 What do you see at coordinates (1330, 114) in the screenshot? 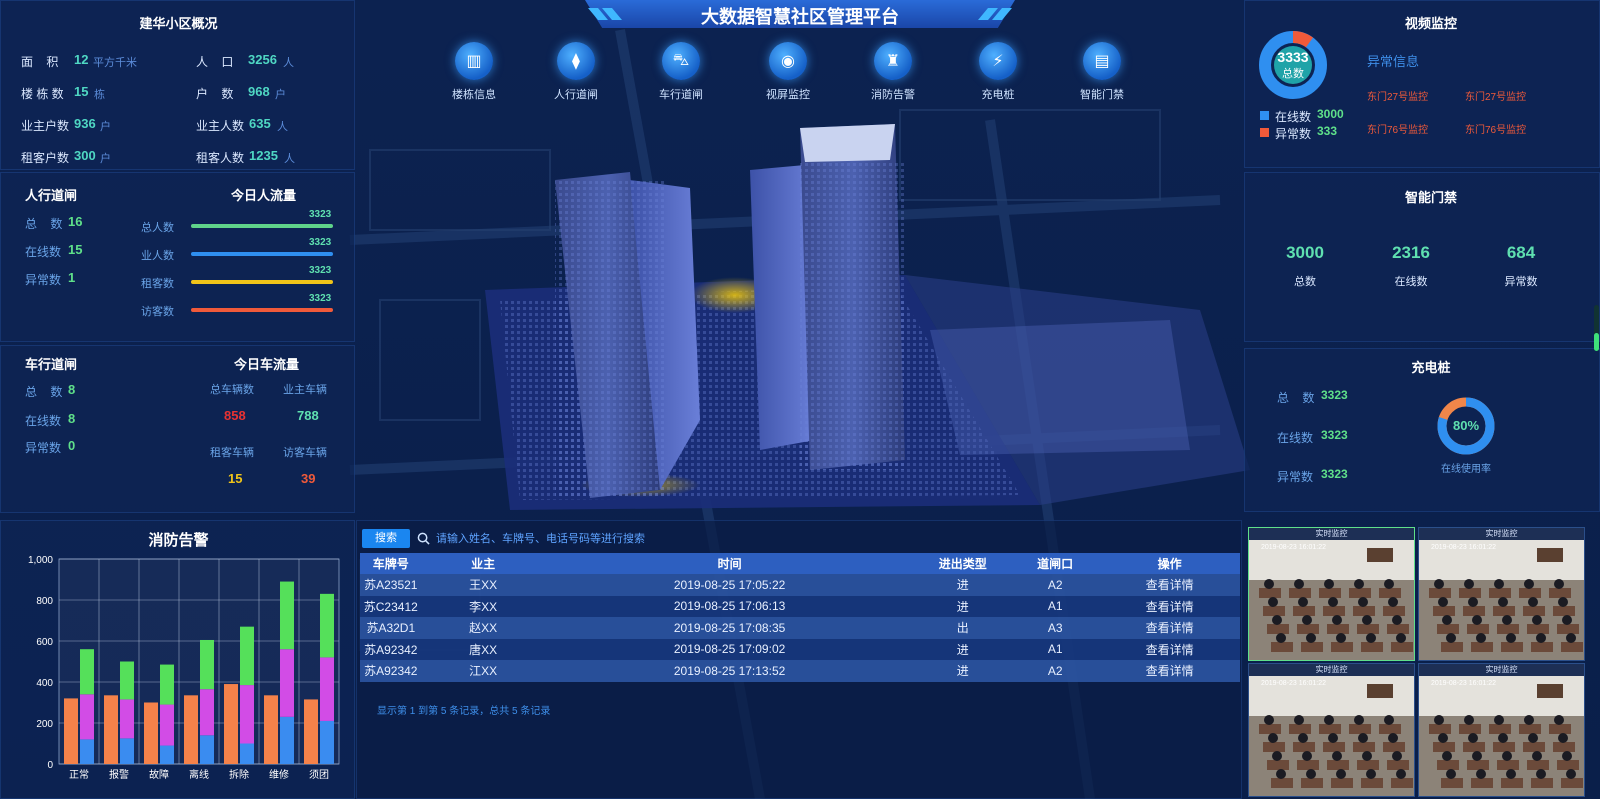
I see `video-online-value: 3000` at bounding box center [1330, 114].